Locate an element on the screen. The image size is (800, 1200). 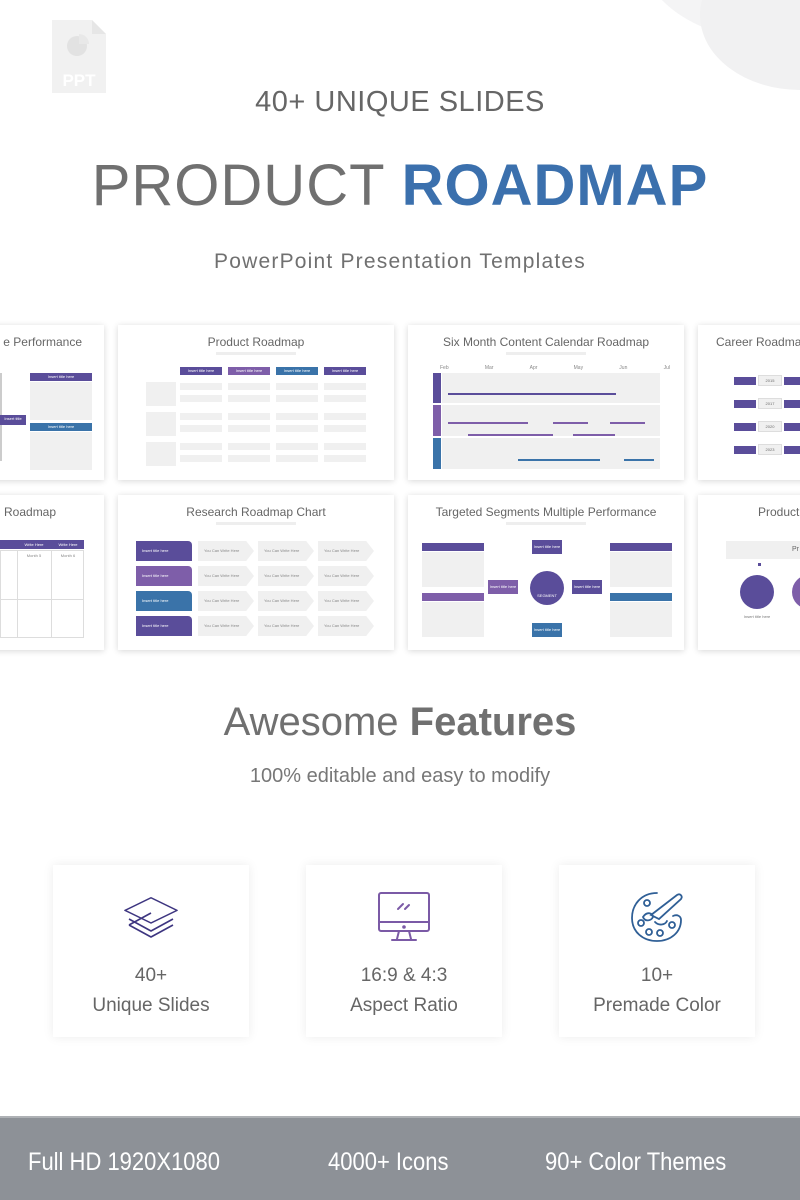
features-title-light: Awesome is located at coordinates (311, 722).